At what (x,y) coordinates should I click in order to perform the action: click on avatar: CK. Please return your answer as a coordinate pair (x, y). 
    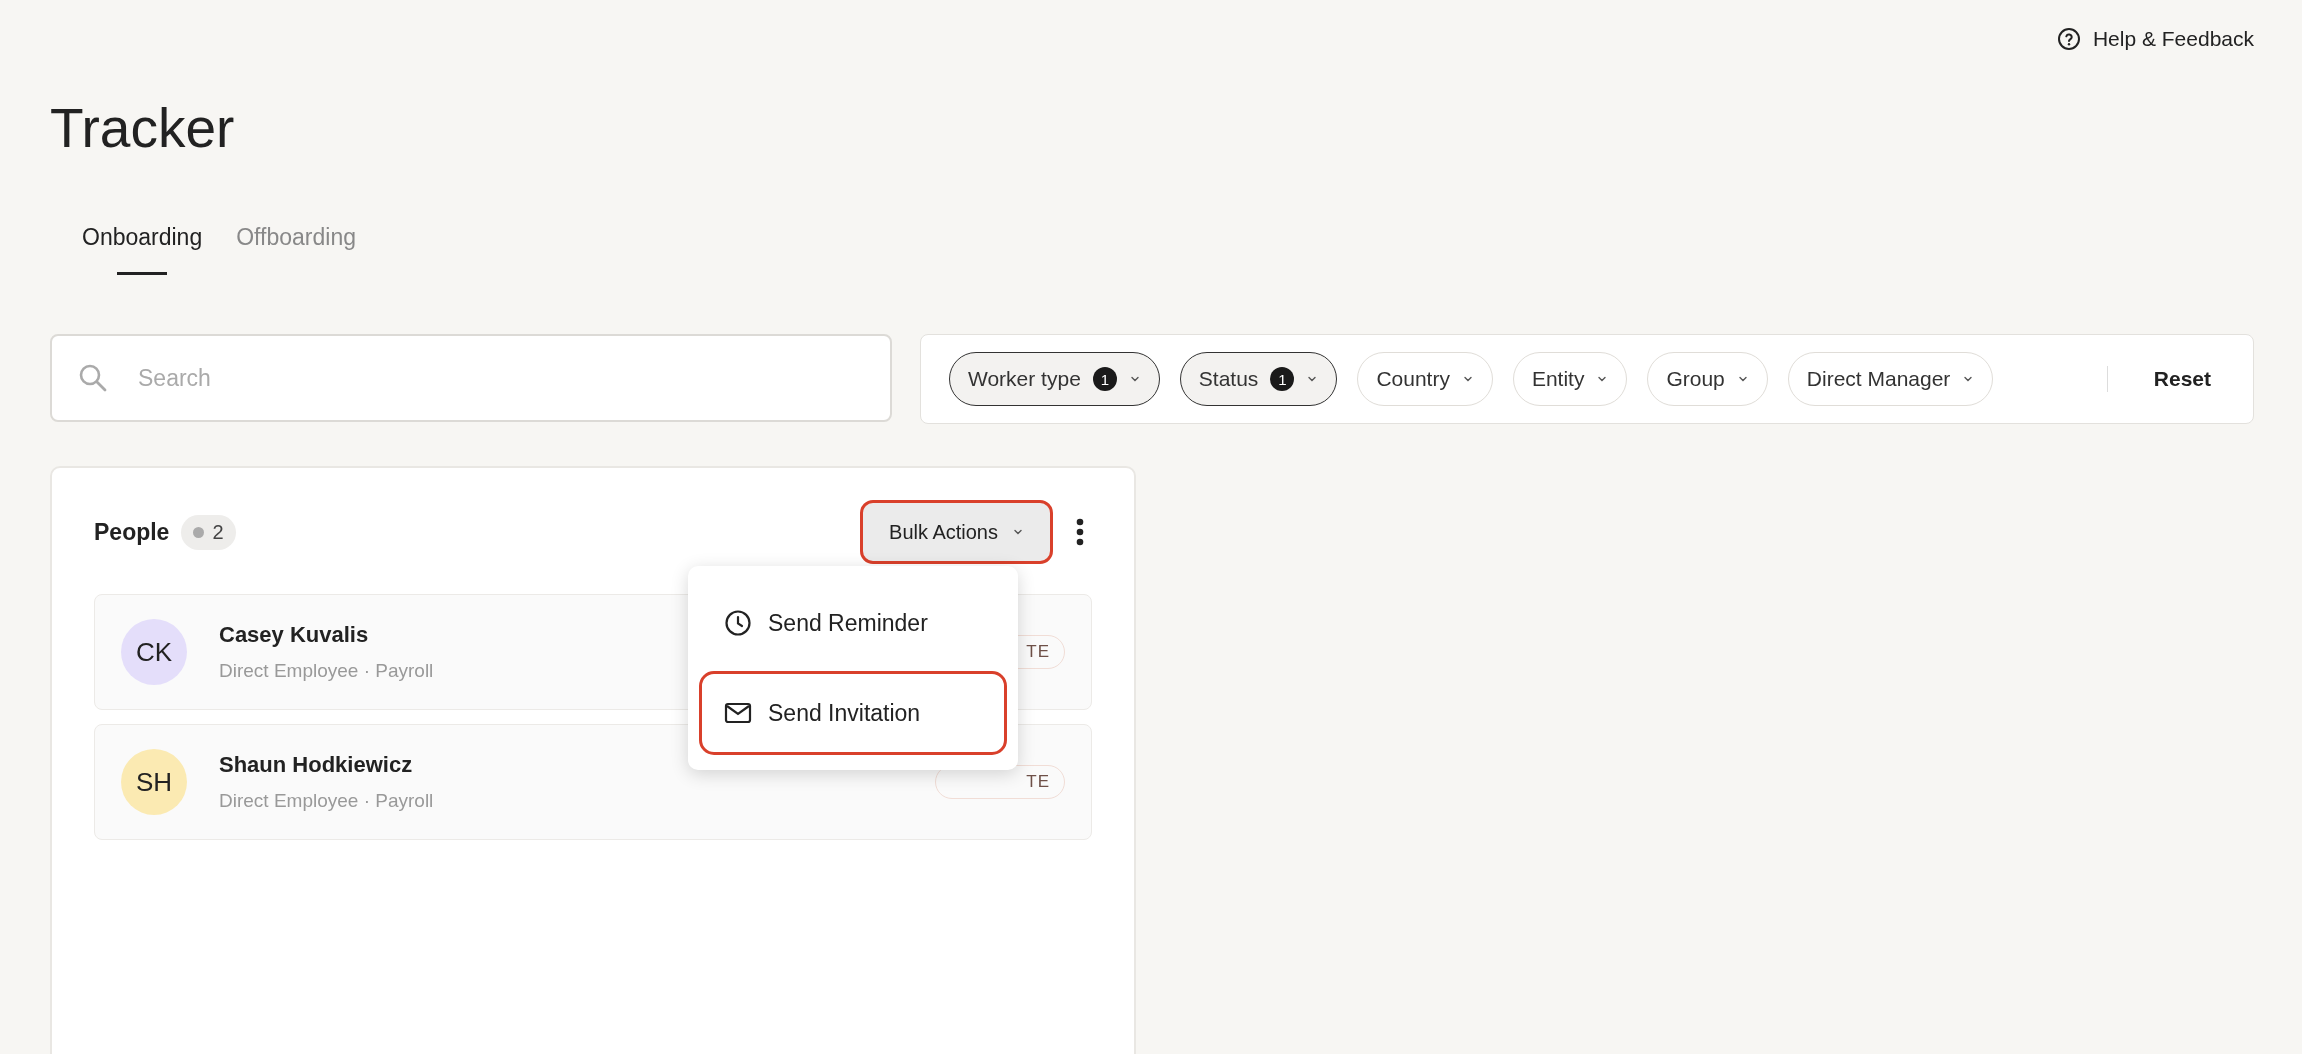
    Looking at the image, I should click on (154, 652).